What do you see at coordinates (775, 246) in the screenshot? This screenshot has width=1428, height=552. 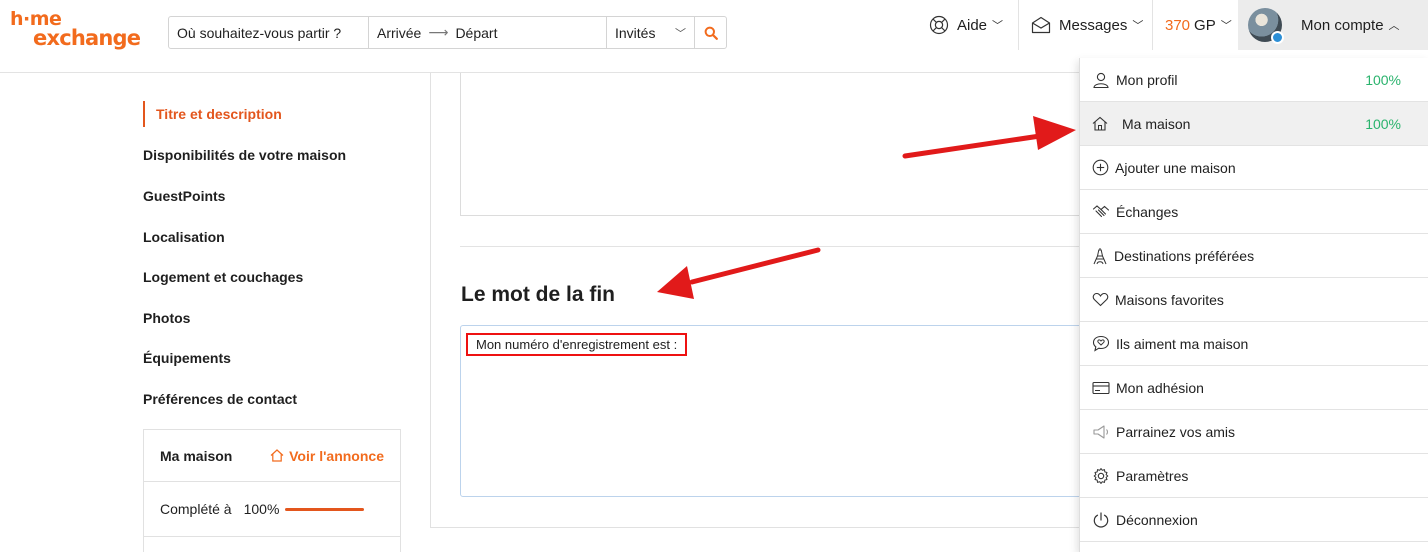 I see `section-divider` at bounding box center [775, 246].